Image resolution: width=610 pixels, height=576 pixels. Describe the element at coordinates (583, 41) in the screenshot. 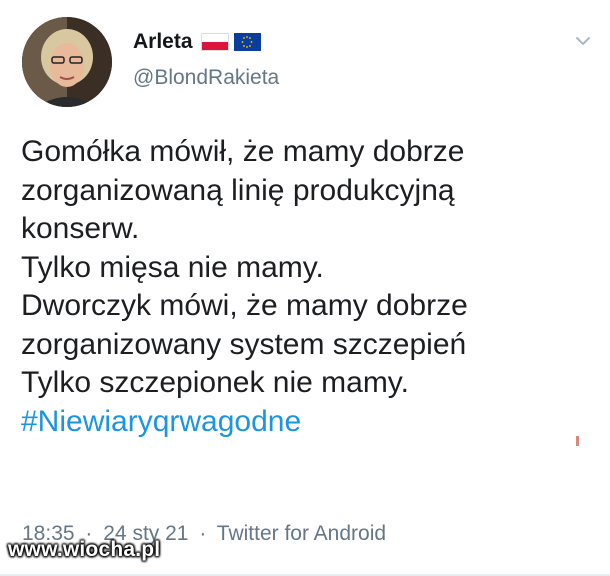

I see `chevron-down-icon` at that location.